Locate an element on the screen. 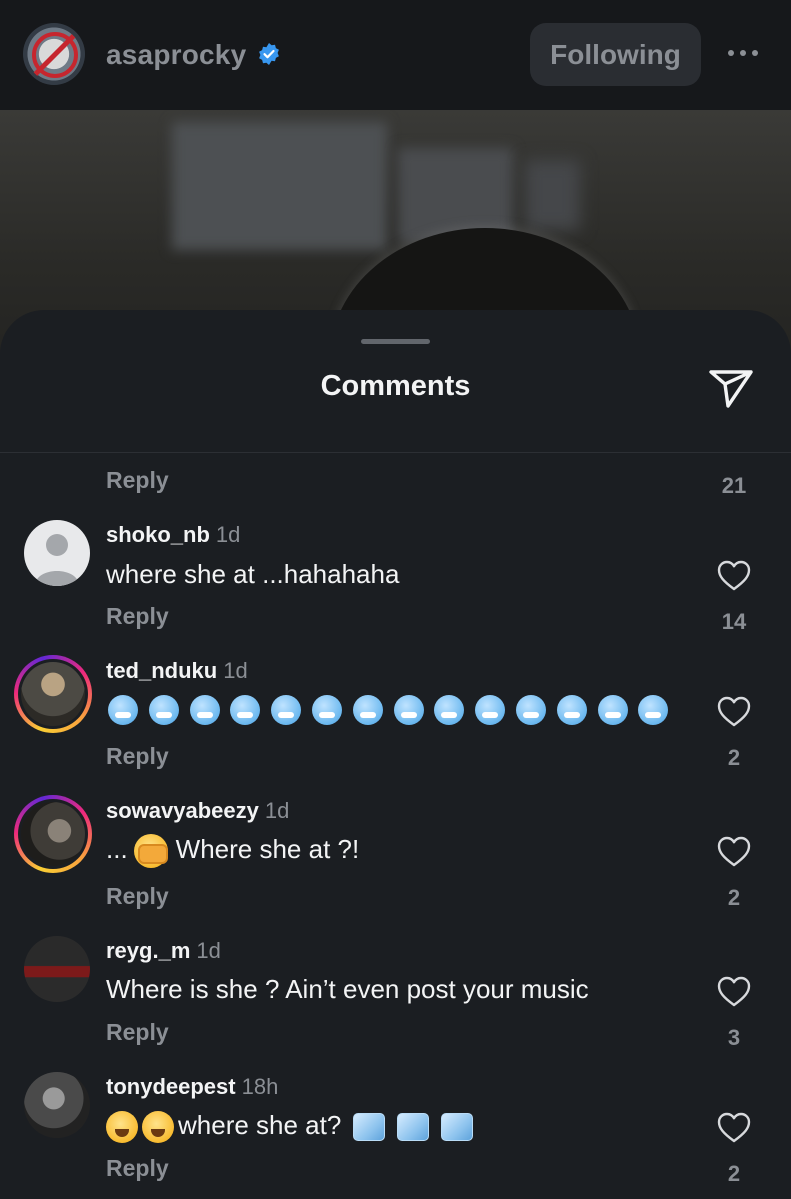  comment-username: ted_nduku 1d is located at coordinates (177, 671).